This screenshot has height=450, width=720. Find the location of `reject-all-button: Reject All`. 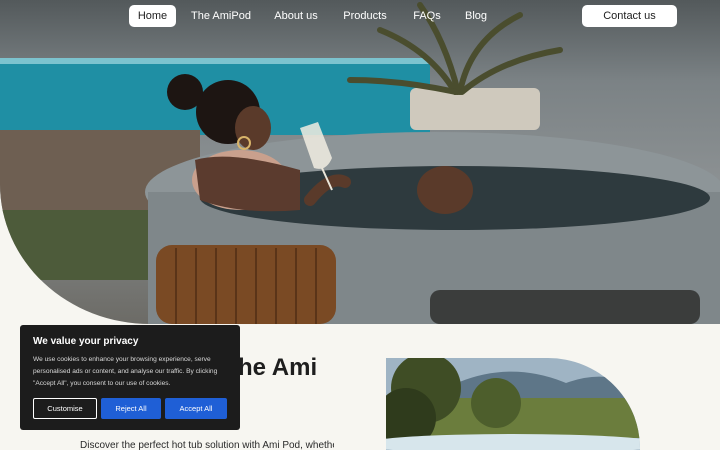

reject-all-button: Reject All is located at coordinates (131, 408).